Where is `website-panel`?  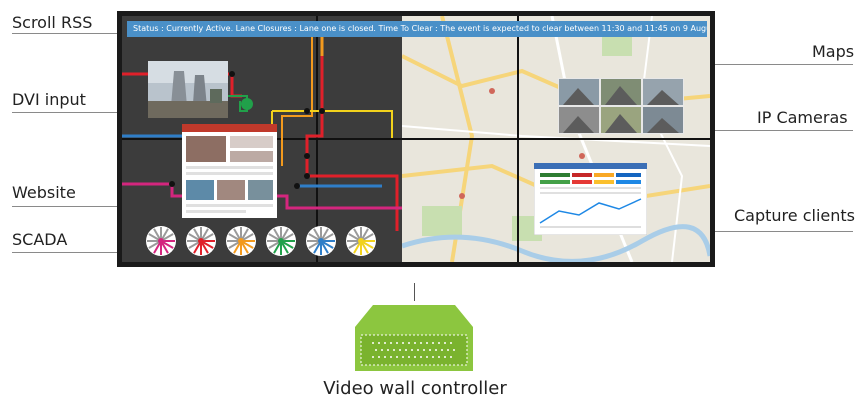
website-panel is located at coordinates (229, 171).